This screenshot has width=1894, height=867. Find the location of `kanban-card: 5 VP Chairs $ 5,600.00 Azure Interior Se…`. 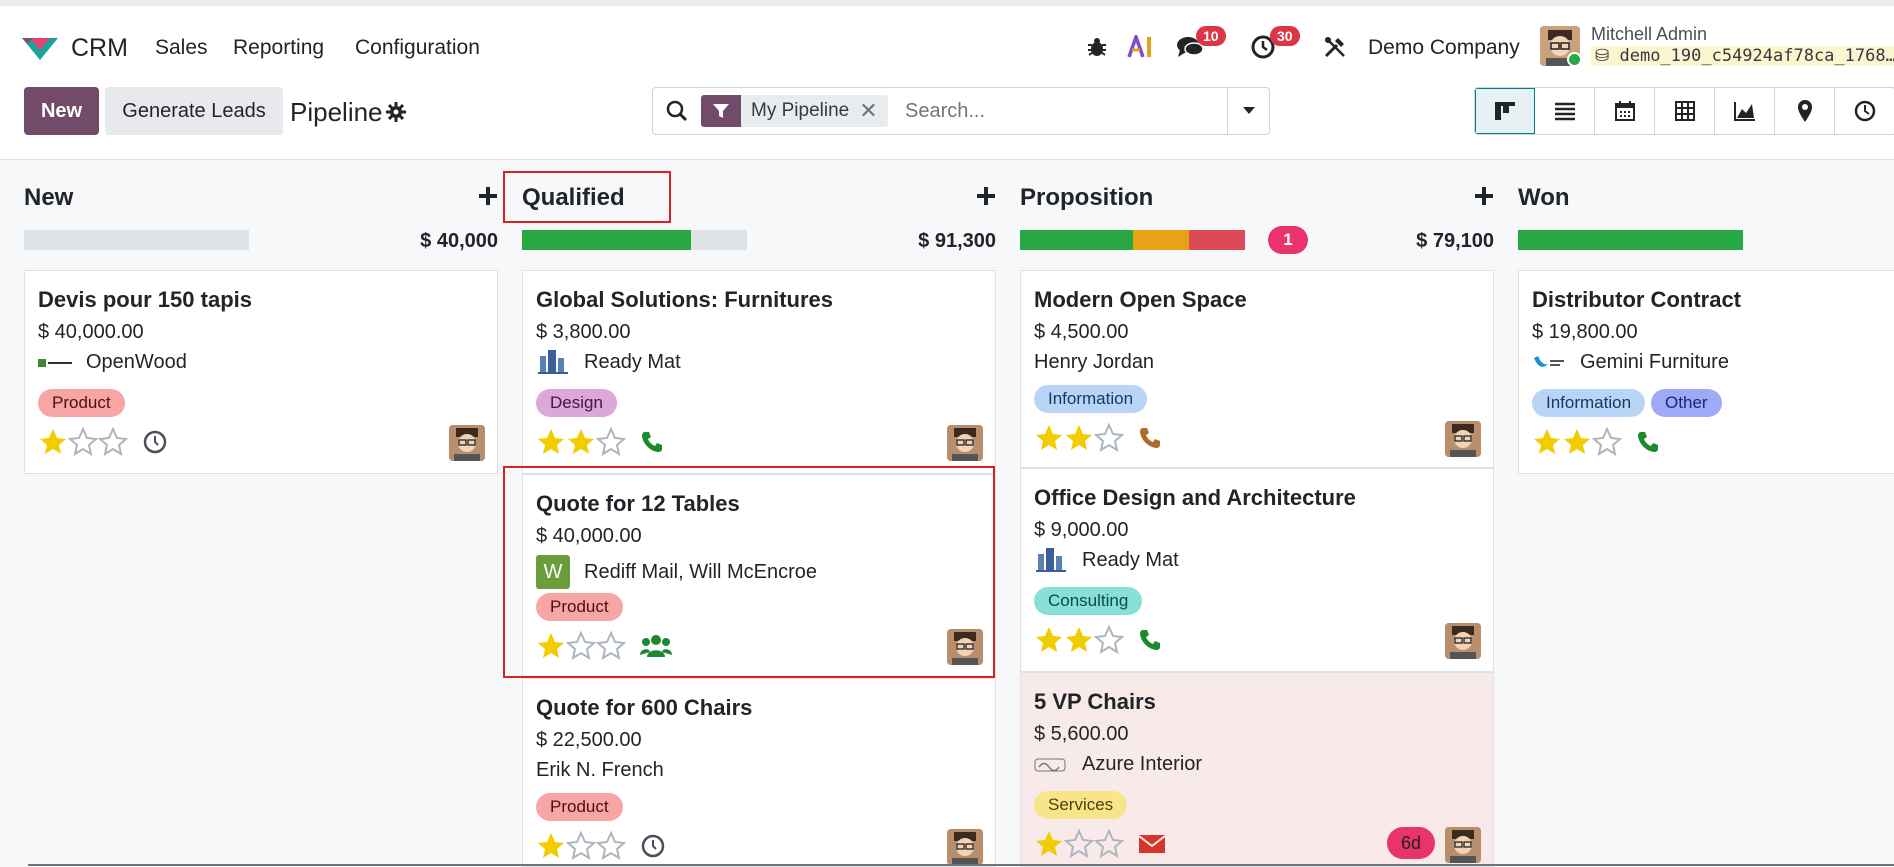

kanban-card: 5 VP Chairs $ 5,600.00 Azure Interior Se… is located at coordinates (1257, 769).